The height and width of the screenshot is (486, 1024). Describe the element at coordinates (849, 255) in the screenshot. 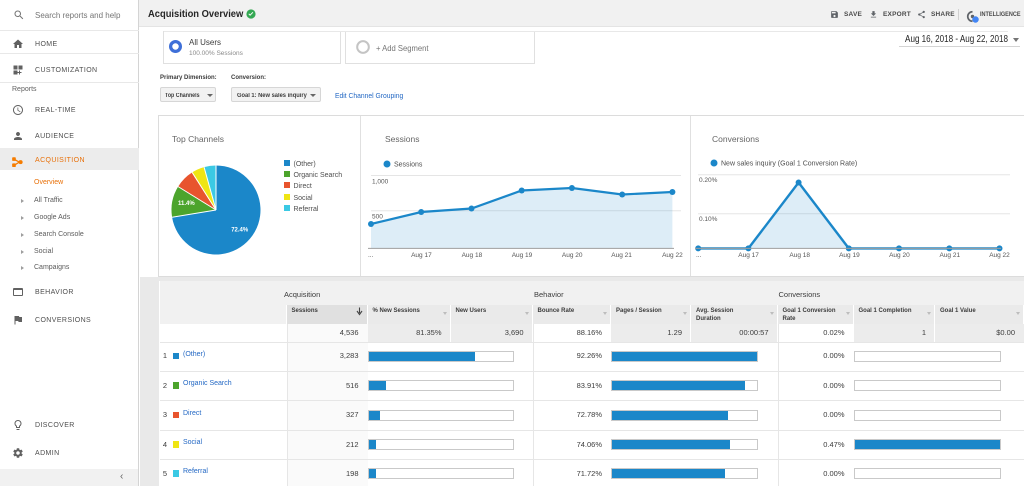

I see `svg-text: Aug 19` at that location.